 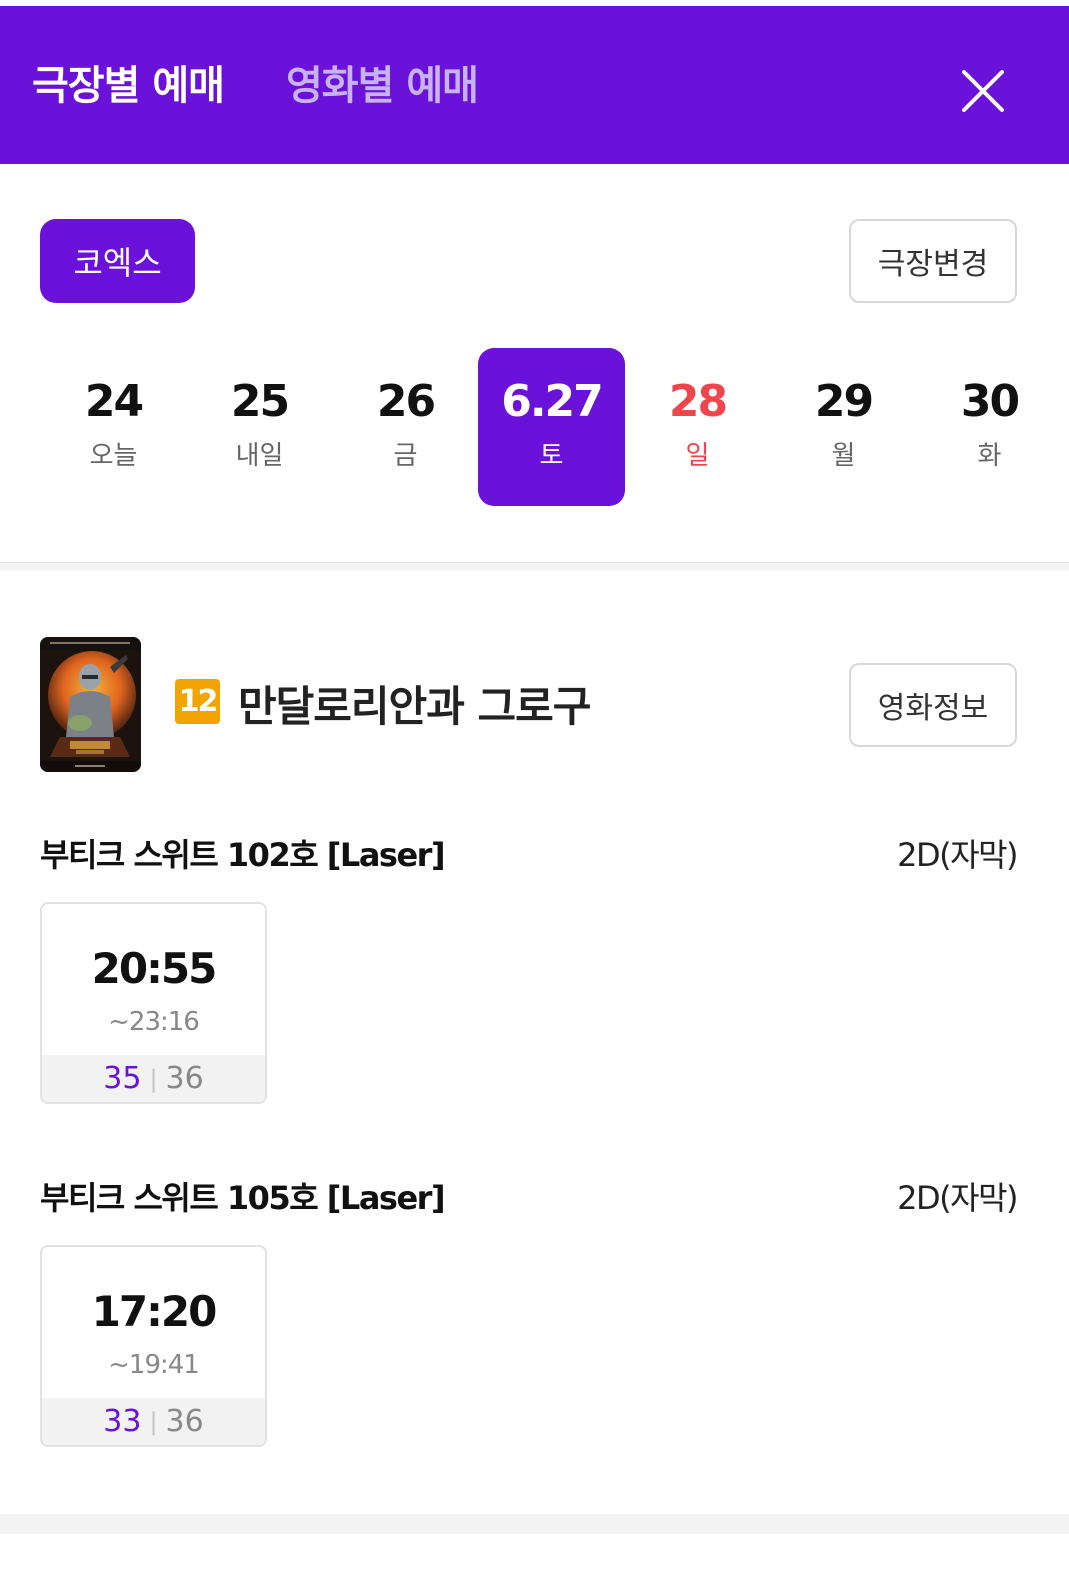 I want to click on date-day-label: 내일, so click(x=259, y=456).